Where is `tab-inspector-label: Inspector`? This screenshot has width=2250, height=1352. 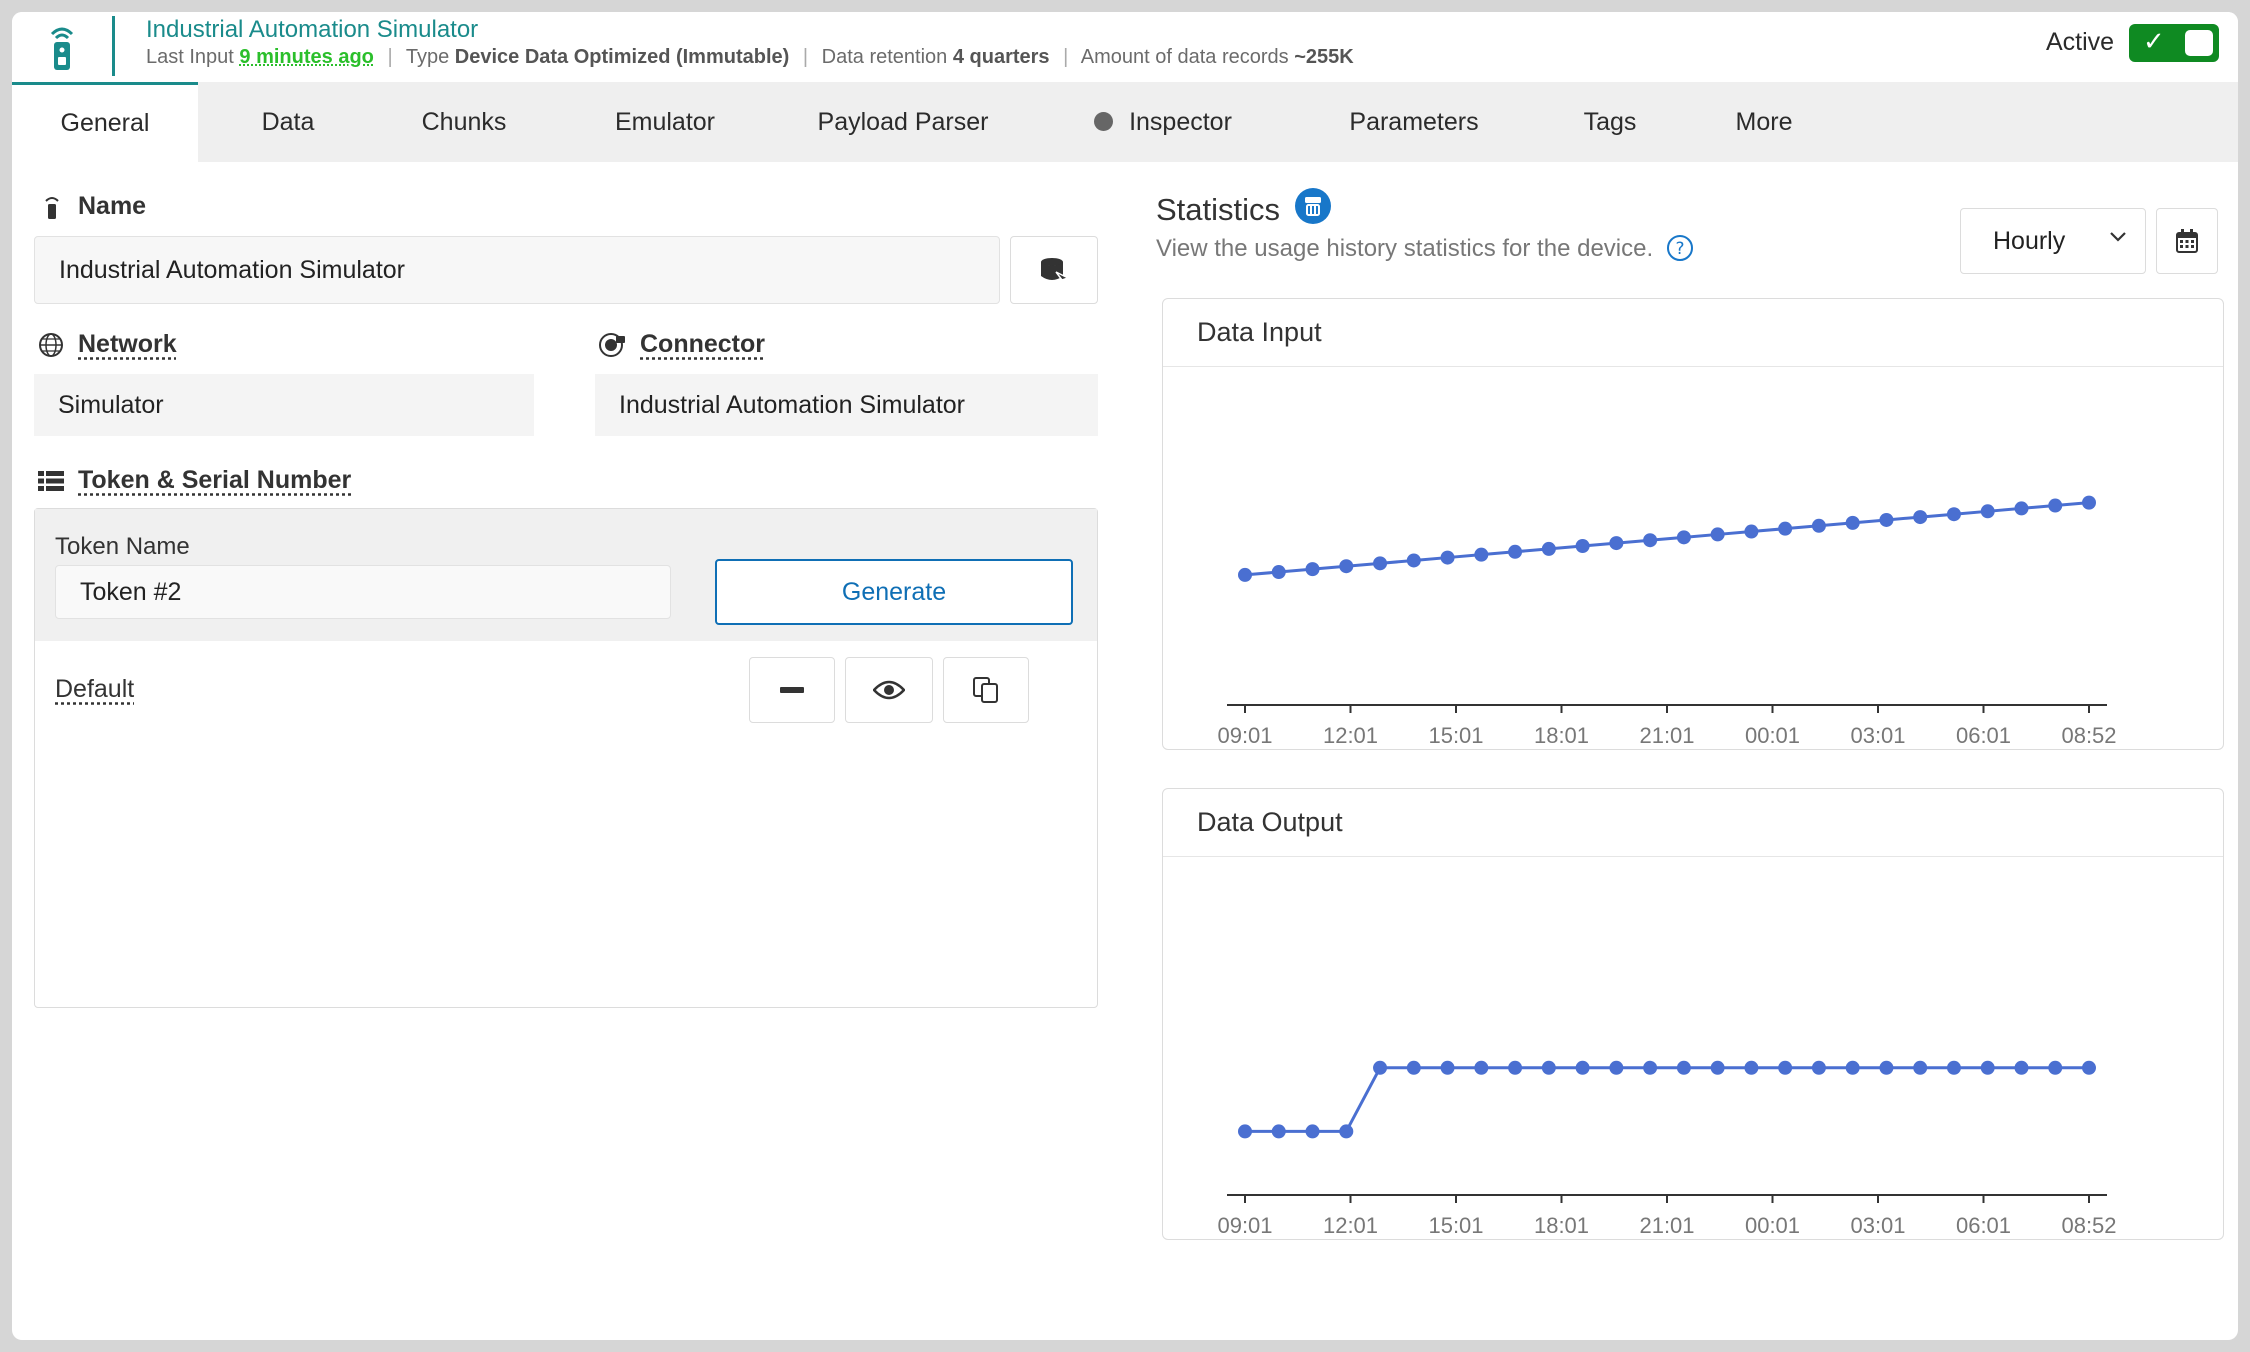 tab-inspector-label: Inspector is located at coordinates (1180, 122).